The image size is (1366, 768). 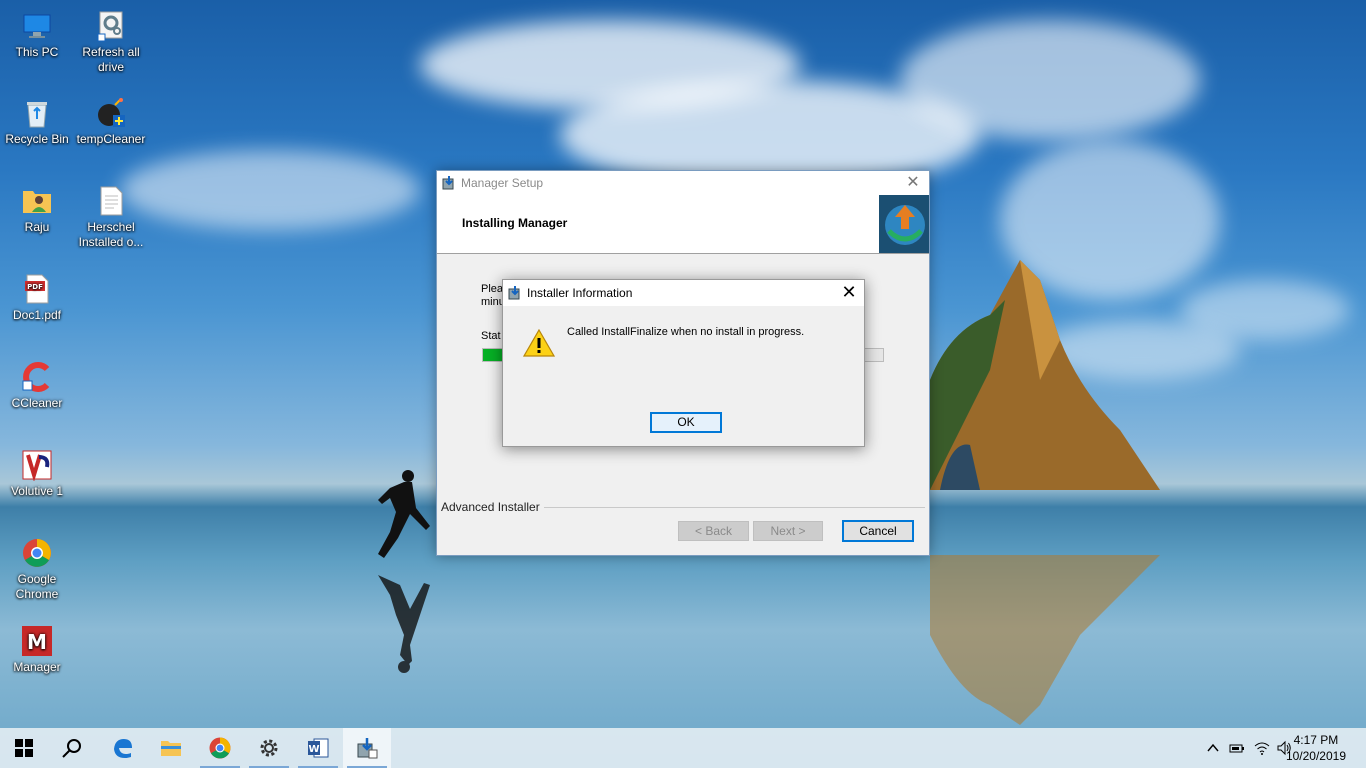 I want to click on taskbar: W 4:17 PM 10/20/2019, so click(x=683, y=748).